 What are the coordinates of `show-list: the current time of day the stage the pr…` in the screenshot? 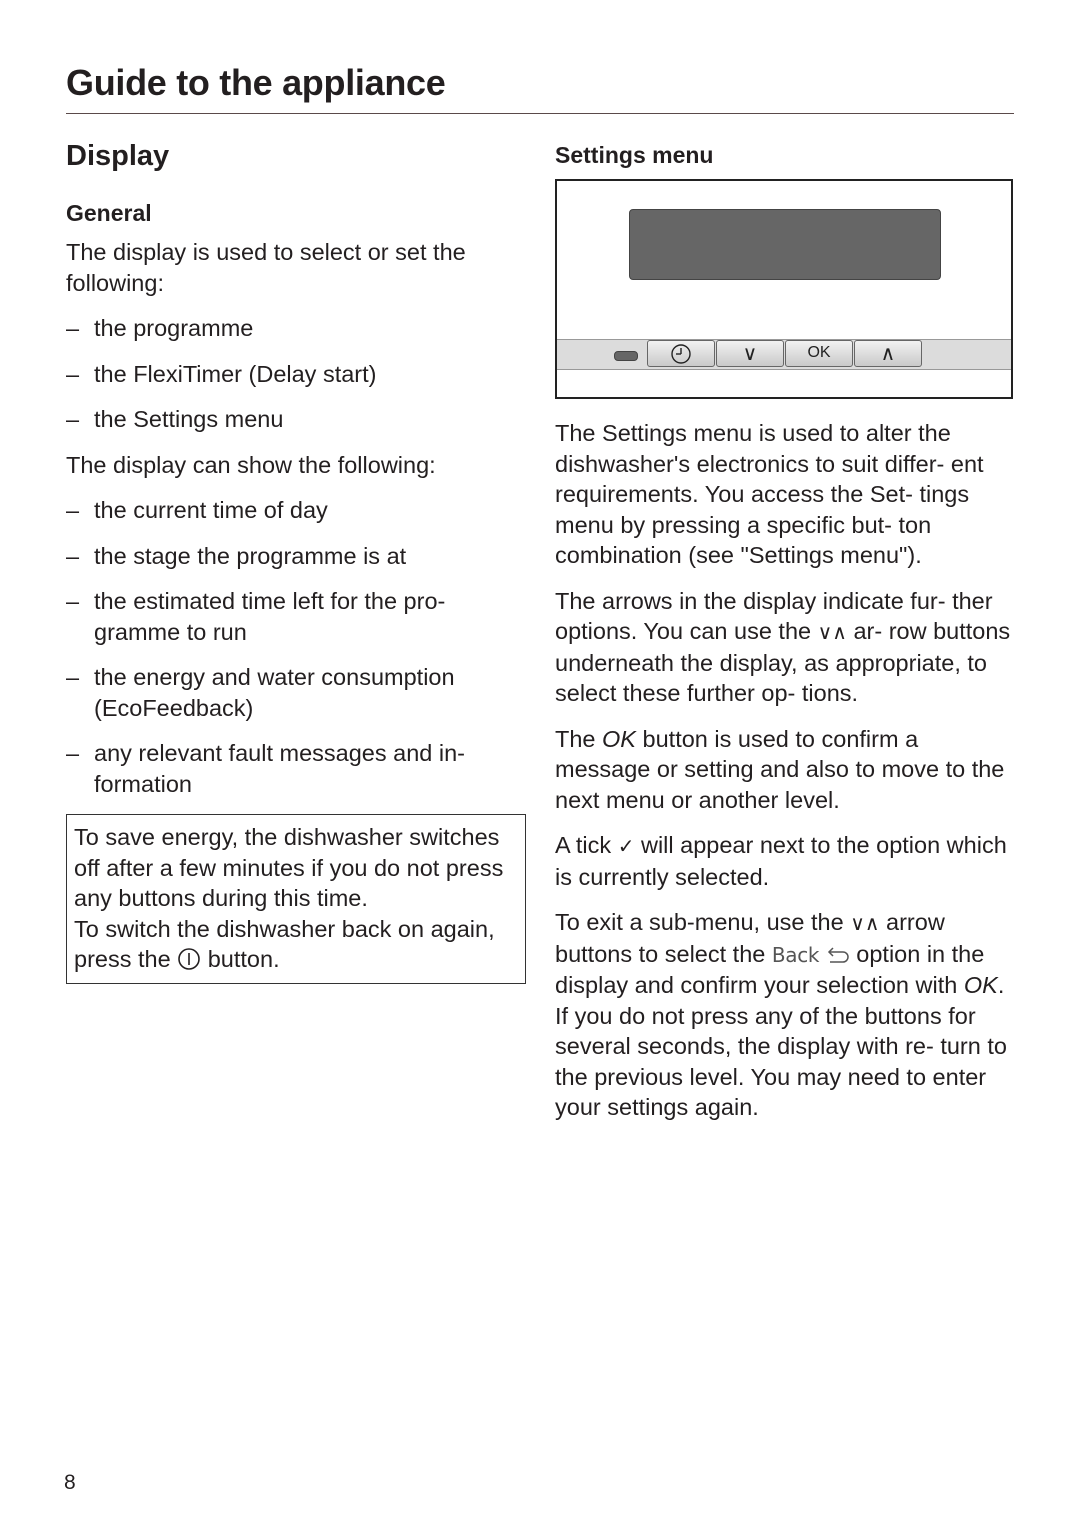 It's located at (297, 647).